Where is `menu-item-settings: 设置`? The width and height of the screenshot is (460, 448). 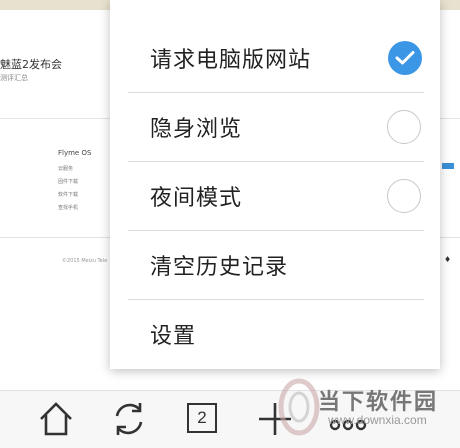 menu-item-settings: 设置 is located at coordinates (276, 334).